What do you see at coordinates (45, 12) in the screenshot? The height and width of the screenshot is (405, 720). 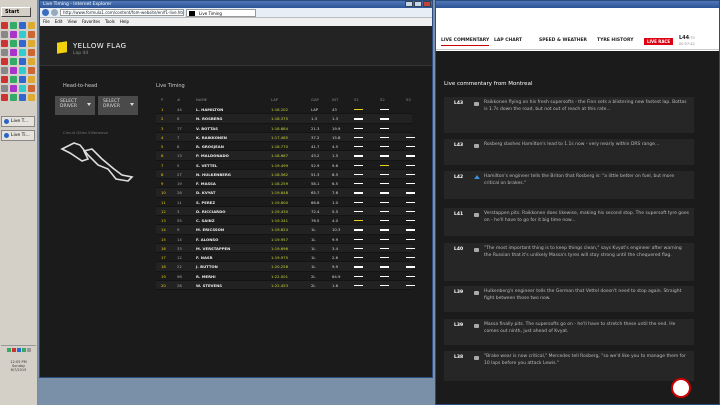 I see `back-icon` at bounding box center [45, 12].